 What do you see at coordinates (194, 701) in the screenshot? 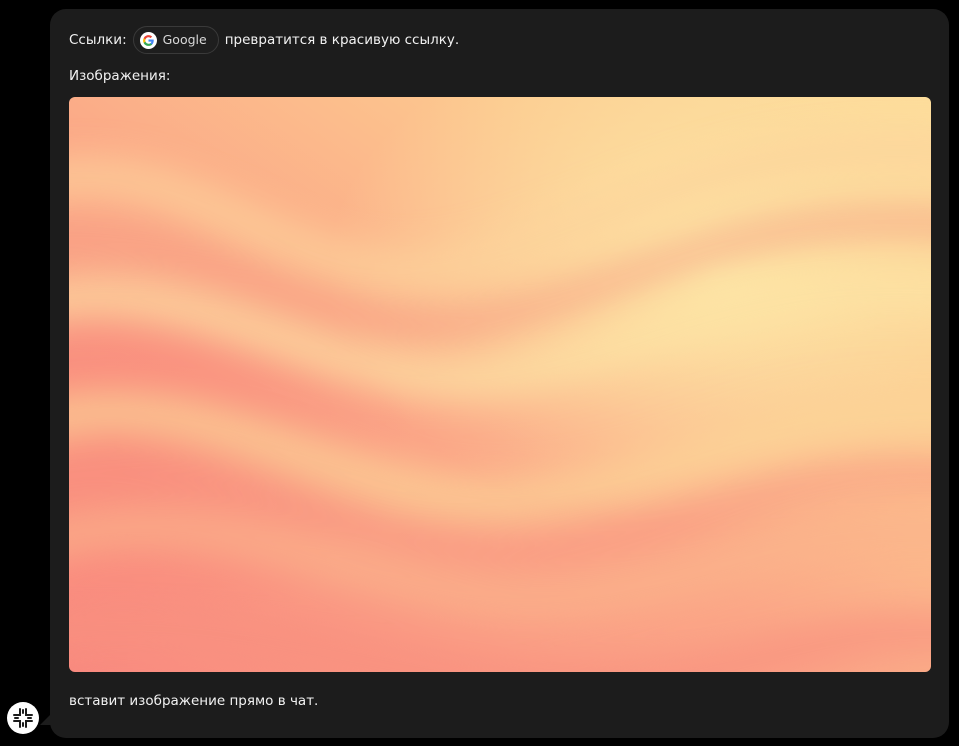
I see `image-caption: вставит изображение прямо в чат.` at bounding box center [194, 701].